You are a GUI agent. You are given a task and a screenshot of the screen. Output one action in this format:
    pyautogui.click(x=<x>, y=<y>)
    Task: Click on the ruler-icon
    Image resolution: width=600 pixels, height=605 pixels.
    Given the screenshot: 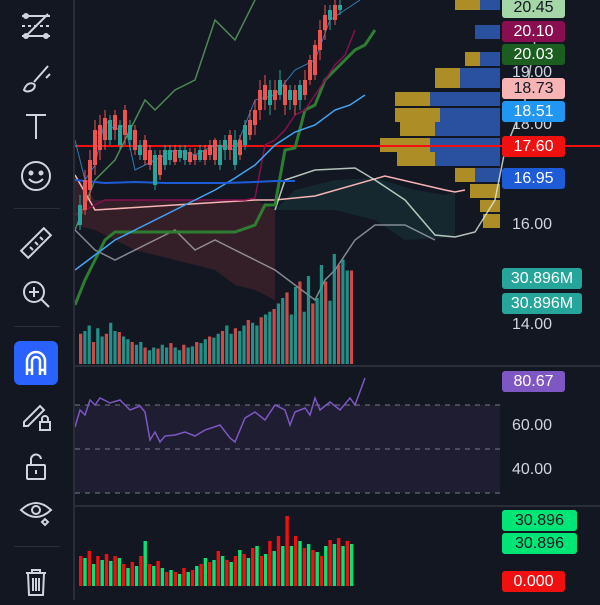 What is the action you would take?
    pyautogui.click(x=36, y=244)
    